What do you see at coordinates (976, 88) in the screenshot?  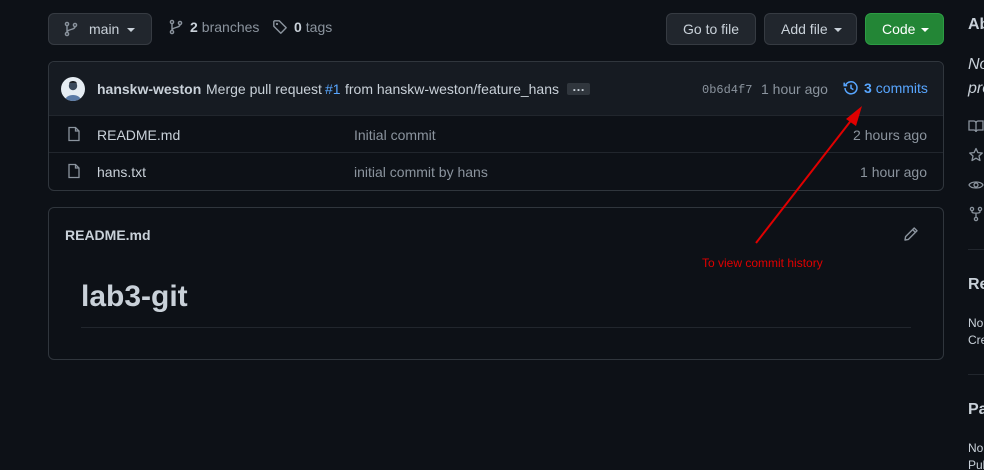 I see `about-description-line2: pro` at bounding box center [976, 88].